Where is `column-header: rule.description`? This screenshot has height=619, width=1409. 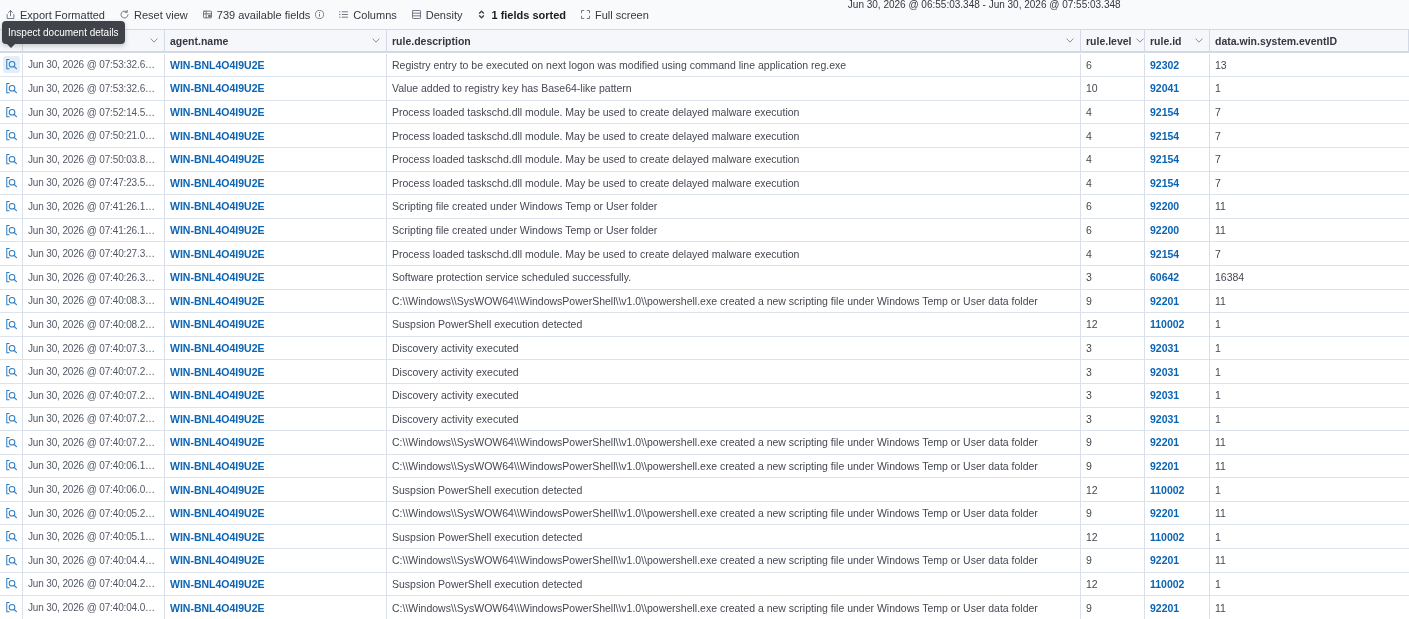 column-header: rule.description is located at coordinates (734, 41).